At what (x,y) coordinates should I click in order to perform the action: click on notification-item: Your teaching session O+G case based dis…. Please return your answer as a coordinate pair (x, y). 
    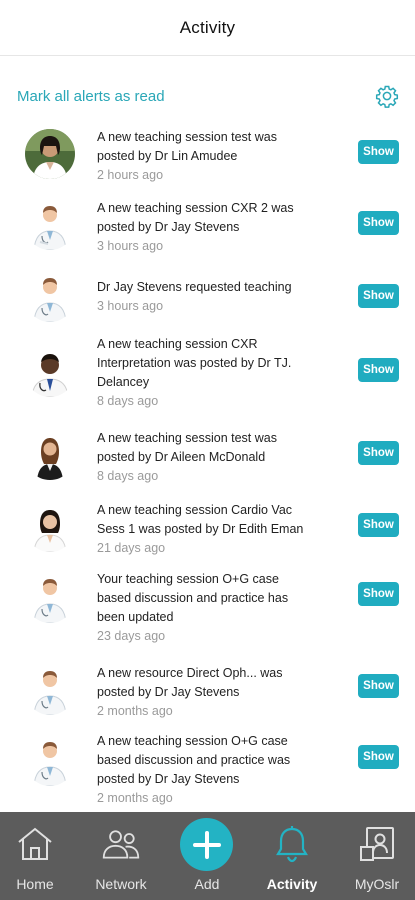
    Looking at the image, I should click on (207, 614).